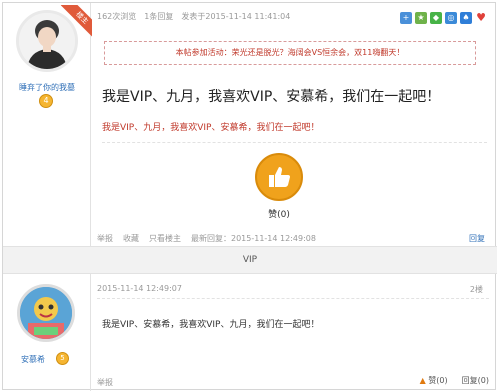 The image size is (500, 392). I want to click on post-actions: ▲ 赞(0) 回复(0), so click(454, 380).